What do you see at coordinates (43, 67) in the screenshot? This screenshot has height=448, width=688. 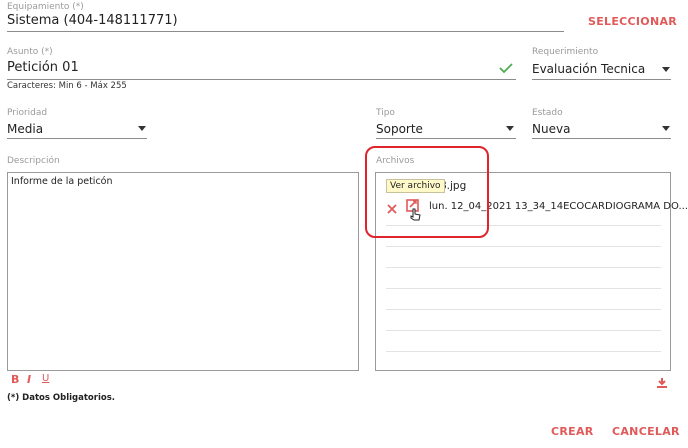 I see `asunto-input: Petición 01` at bounding box center [43, 67].